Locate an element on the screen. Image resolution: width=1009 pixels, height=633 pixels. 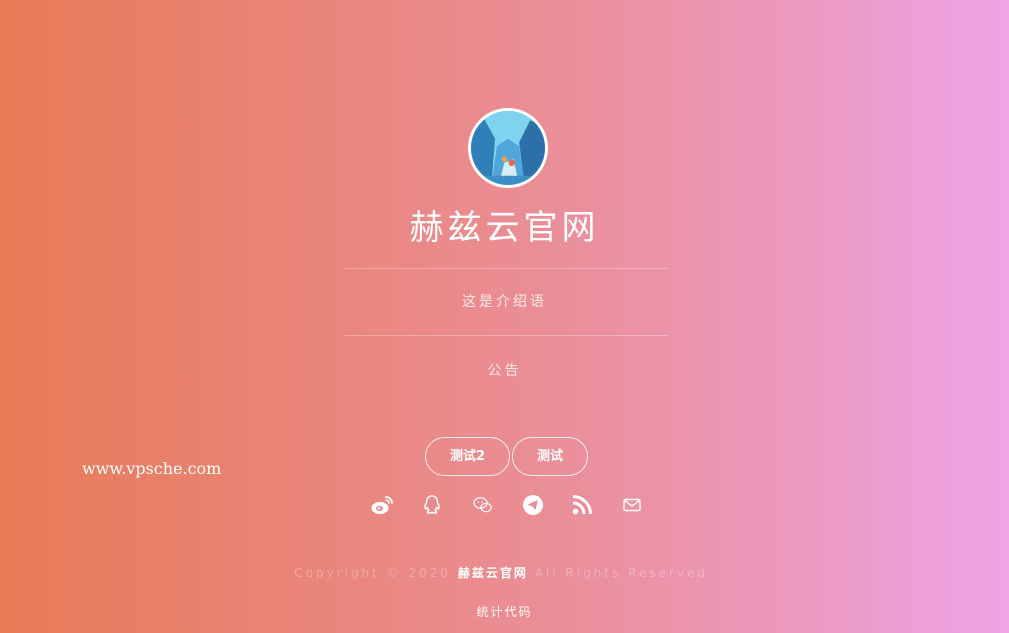
avatar is located at coordinates (508, 148).